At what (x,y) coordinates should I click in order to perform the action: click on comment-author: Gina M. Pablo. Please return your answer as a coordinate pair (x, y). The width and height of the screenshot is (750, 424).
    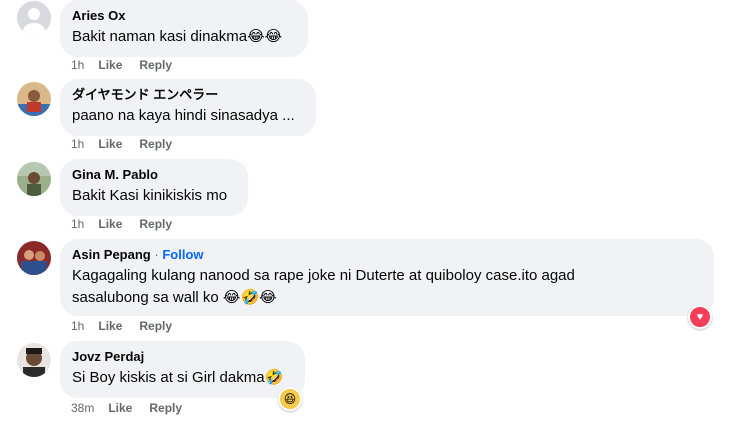
    Looking at the image, I should click on (154, 175).